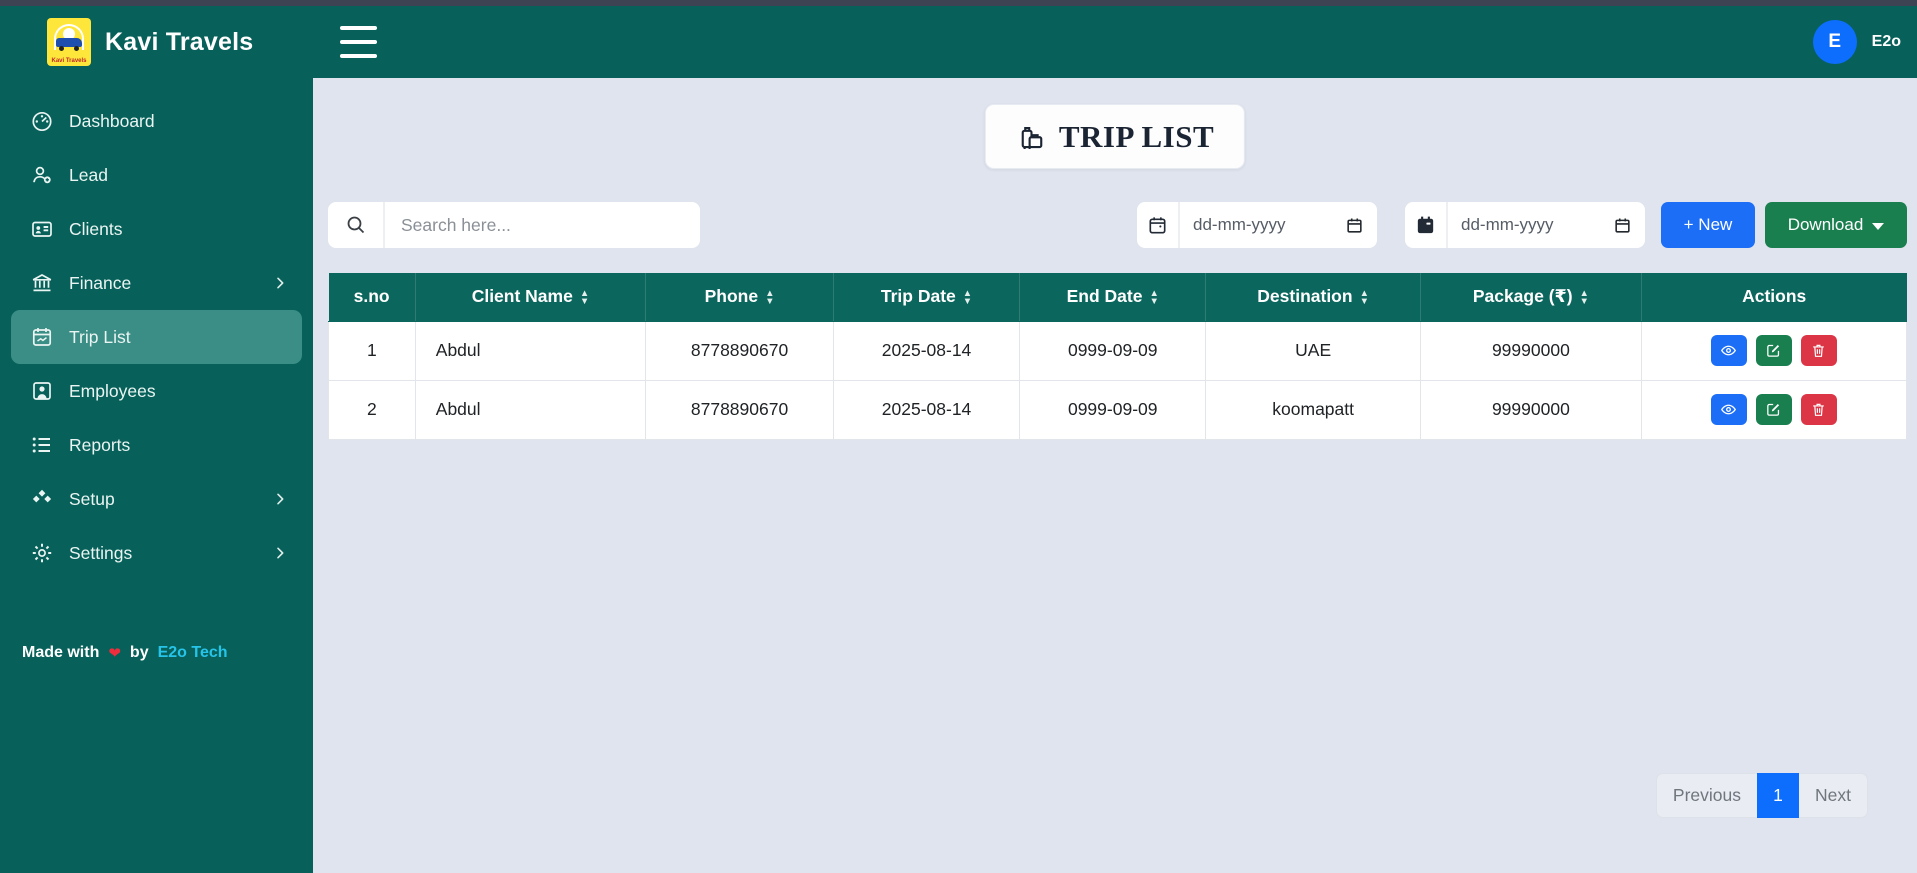  What do you see at coordinates (156, 283) in the screenshot?
I see `sidebar-item-finance: Finance` at bounding box center [156, 283].